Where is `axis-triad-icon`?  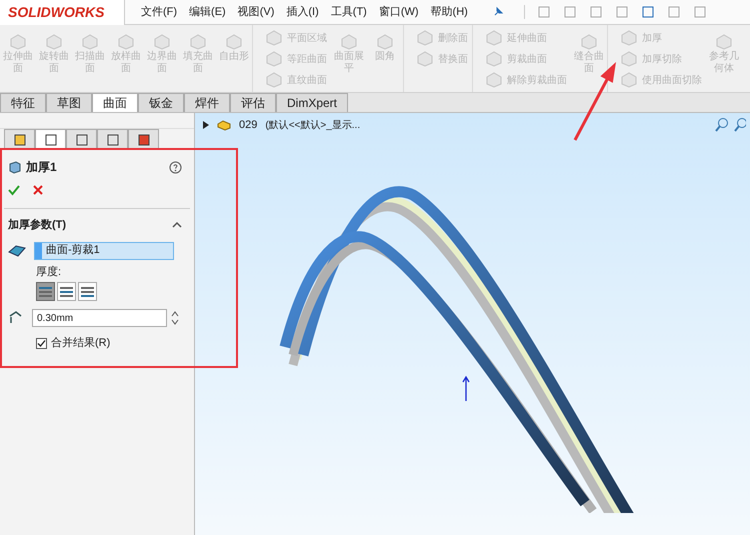
axis-triad-icon is located at coordinates (466, 389).